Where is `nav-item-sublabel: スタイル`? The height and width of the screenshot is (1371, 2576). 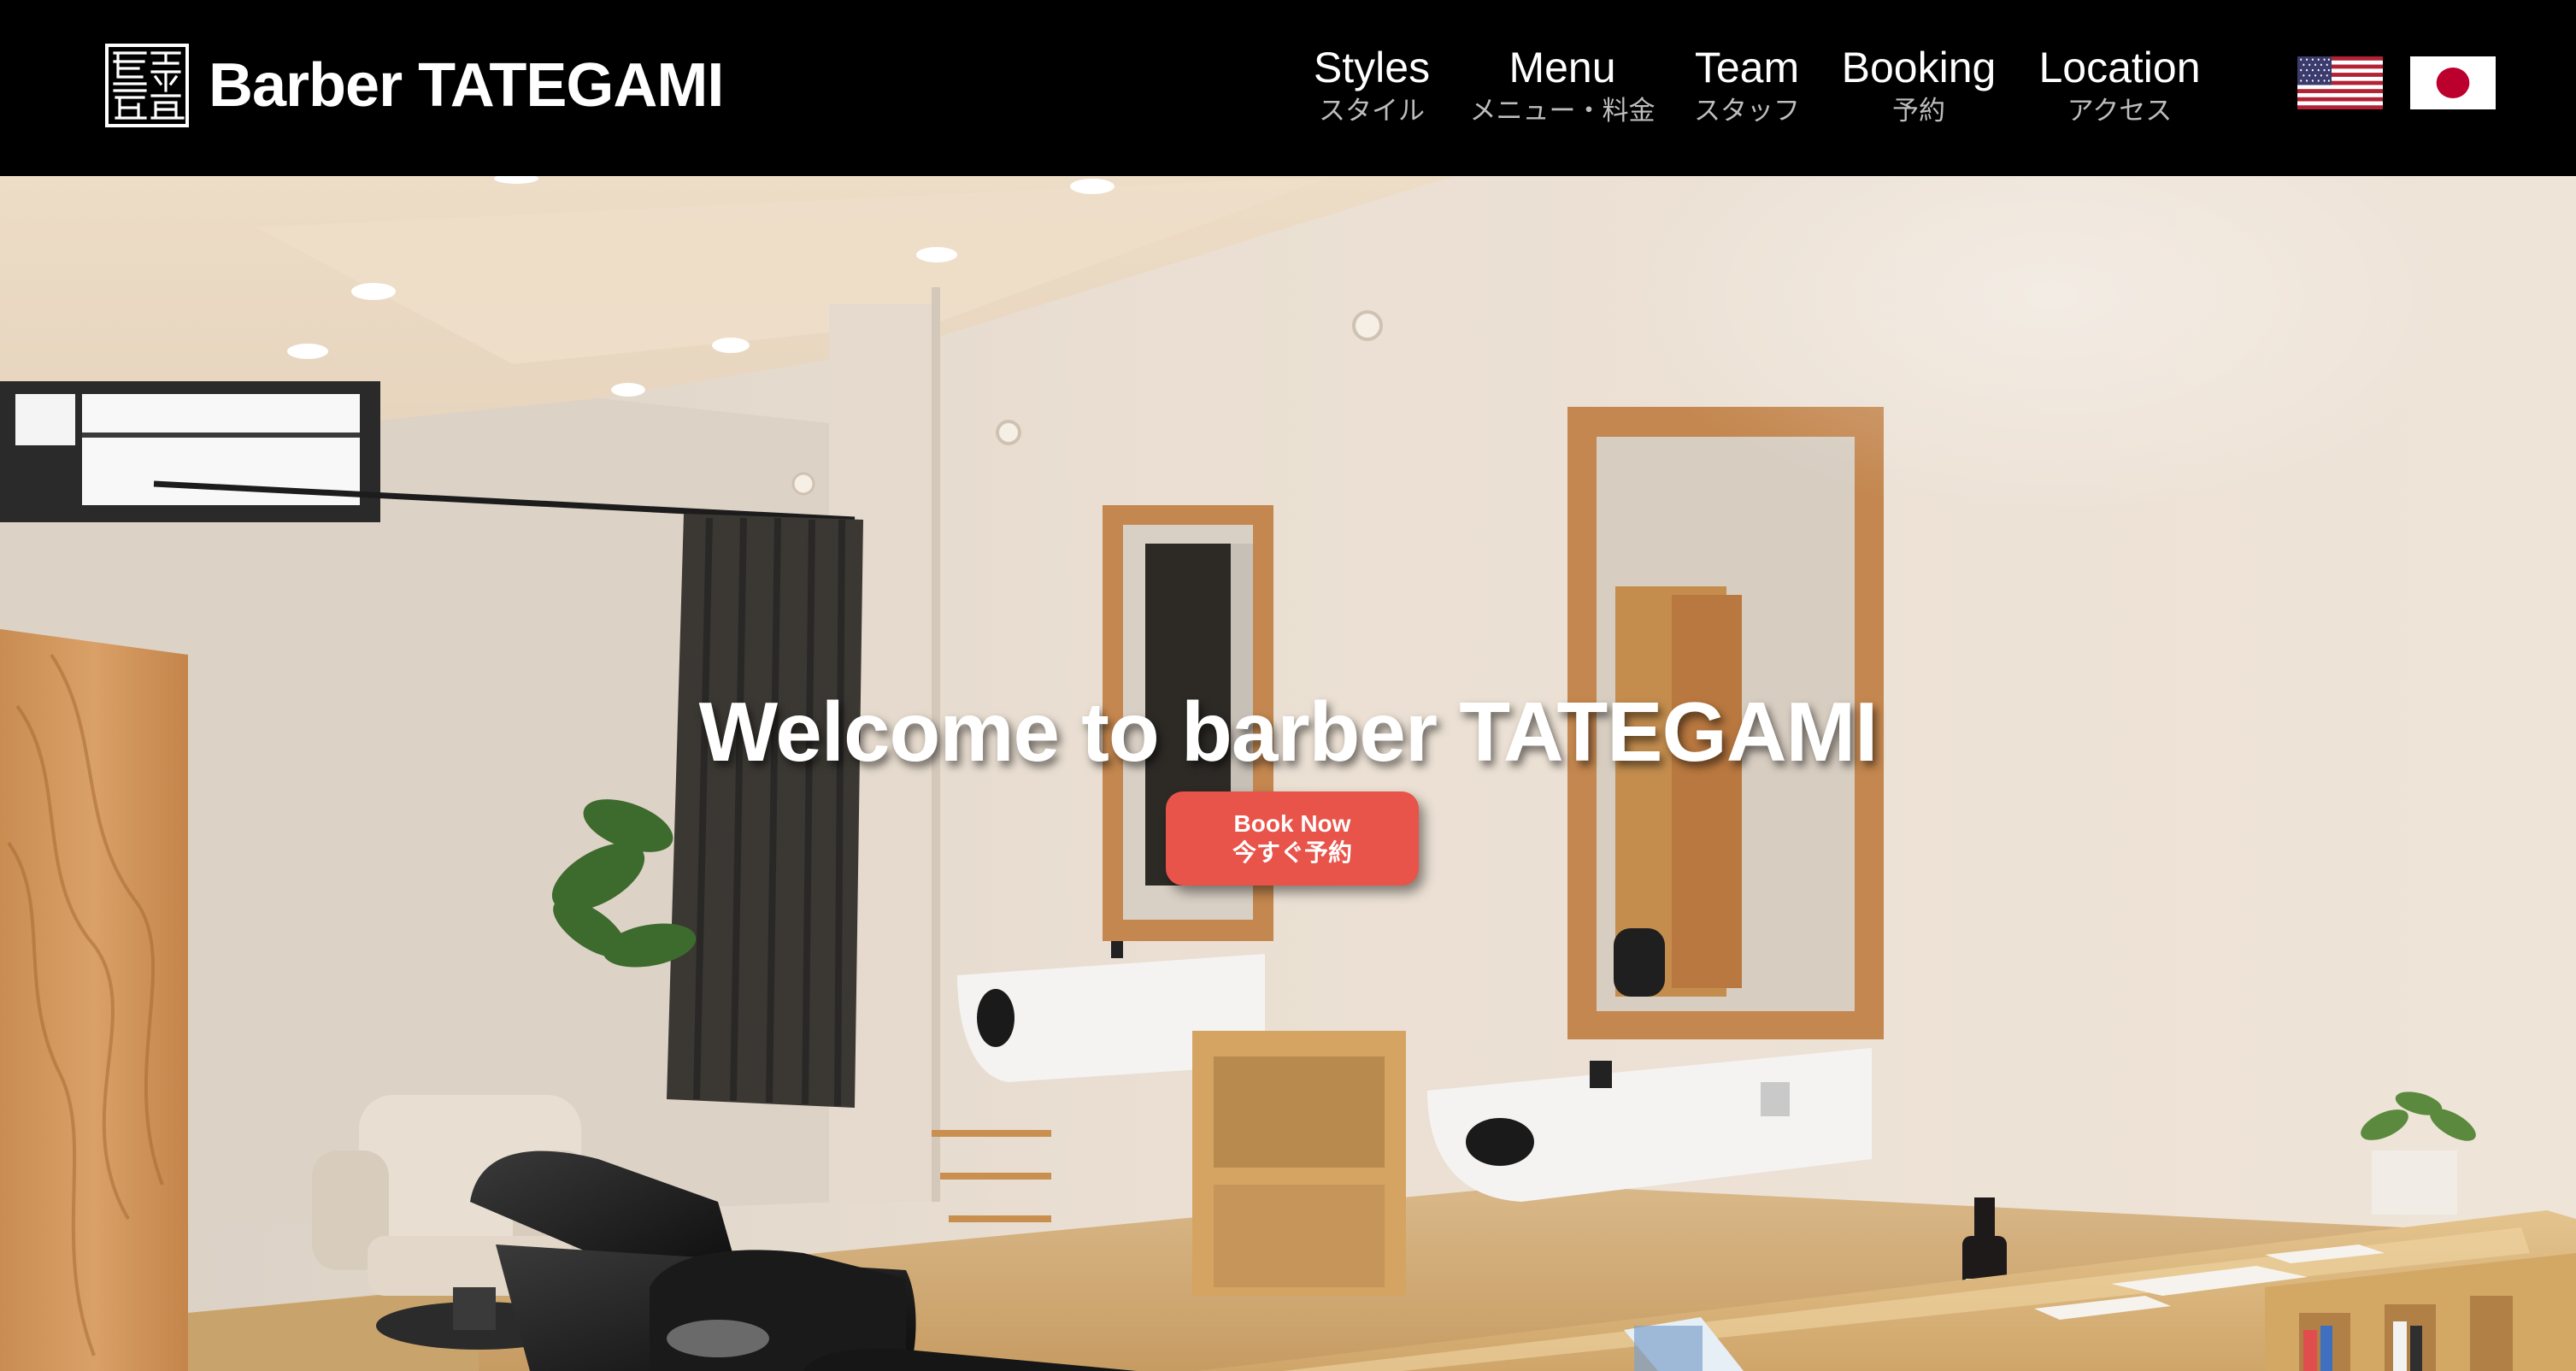
nav-item-sublabel: スタイル is located at coordinates (1371, 112).